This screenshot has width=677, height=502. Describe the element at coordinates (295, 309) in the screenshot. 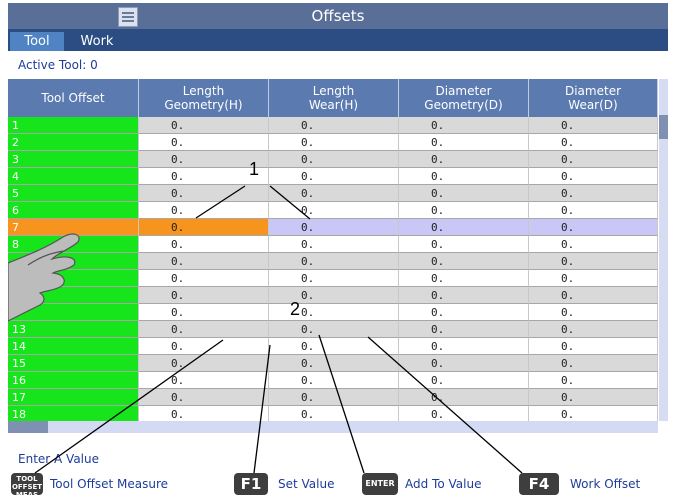

I see `callout-2: 2` at that location.